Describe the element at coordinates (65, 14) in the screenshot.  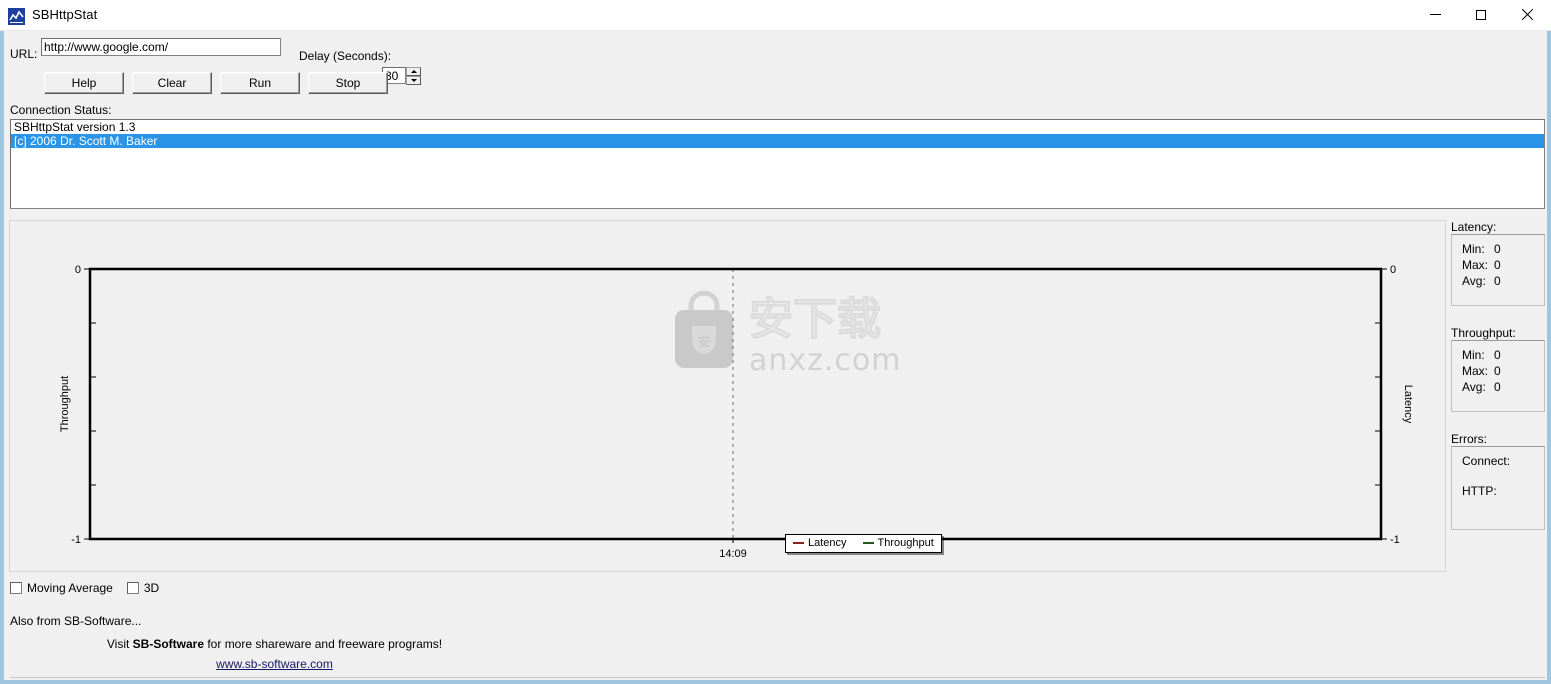
I see `window-title: SBHttpStat` at that location.